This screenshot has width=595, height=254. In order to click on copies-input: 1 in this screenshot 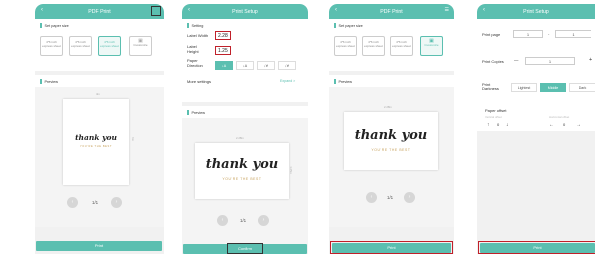, I will do `click(550, 61)`.